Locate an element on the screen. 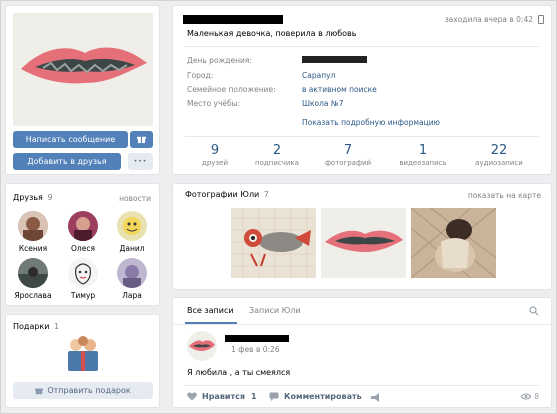  add-friend-label: Добавить в друзья is located at coordinates (67, 161).